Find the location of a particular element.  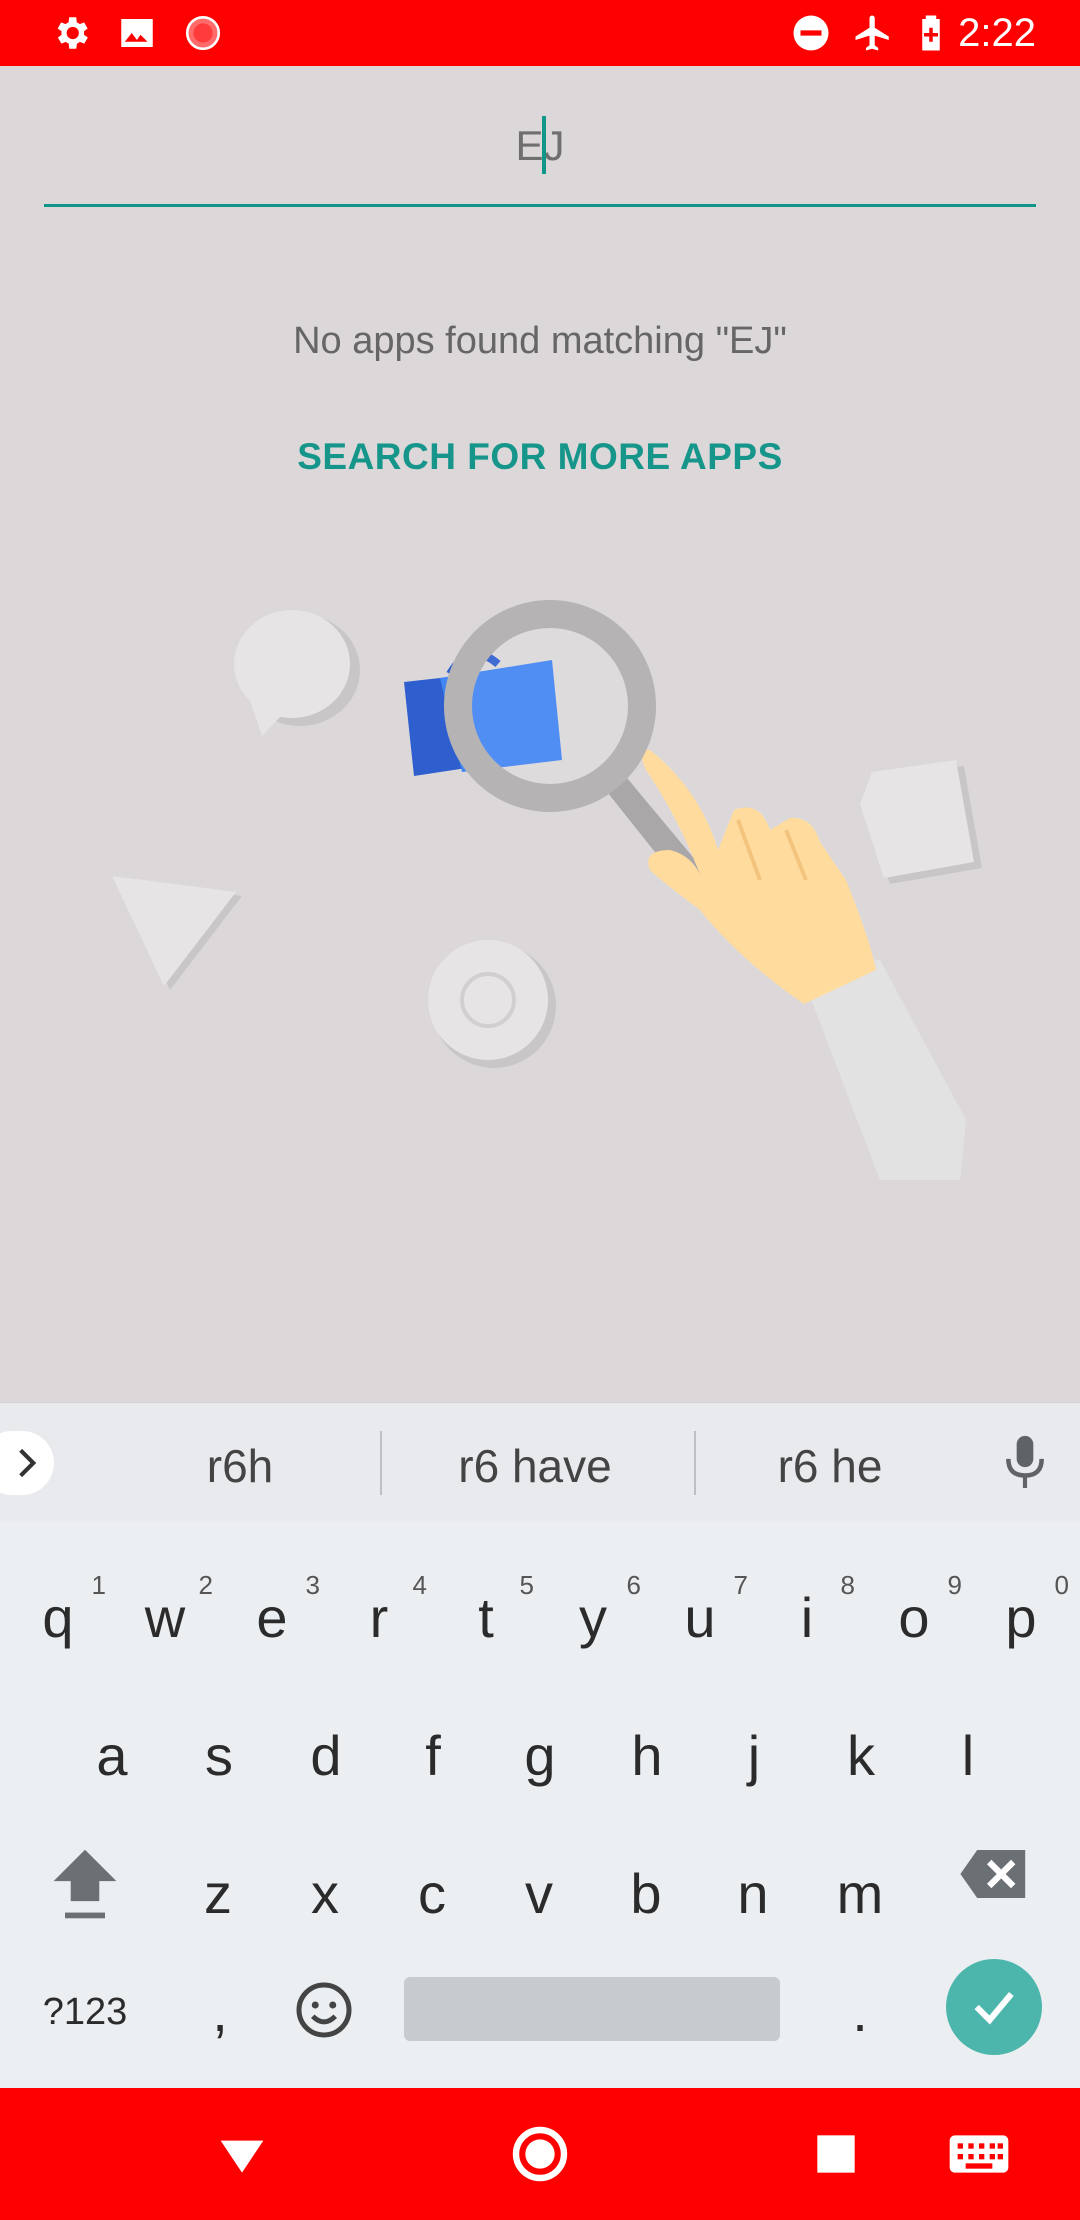

key-number-hint: 7 is located at coordinates (740, 1585).